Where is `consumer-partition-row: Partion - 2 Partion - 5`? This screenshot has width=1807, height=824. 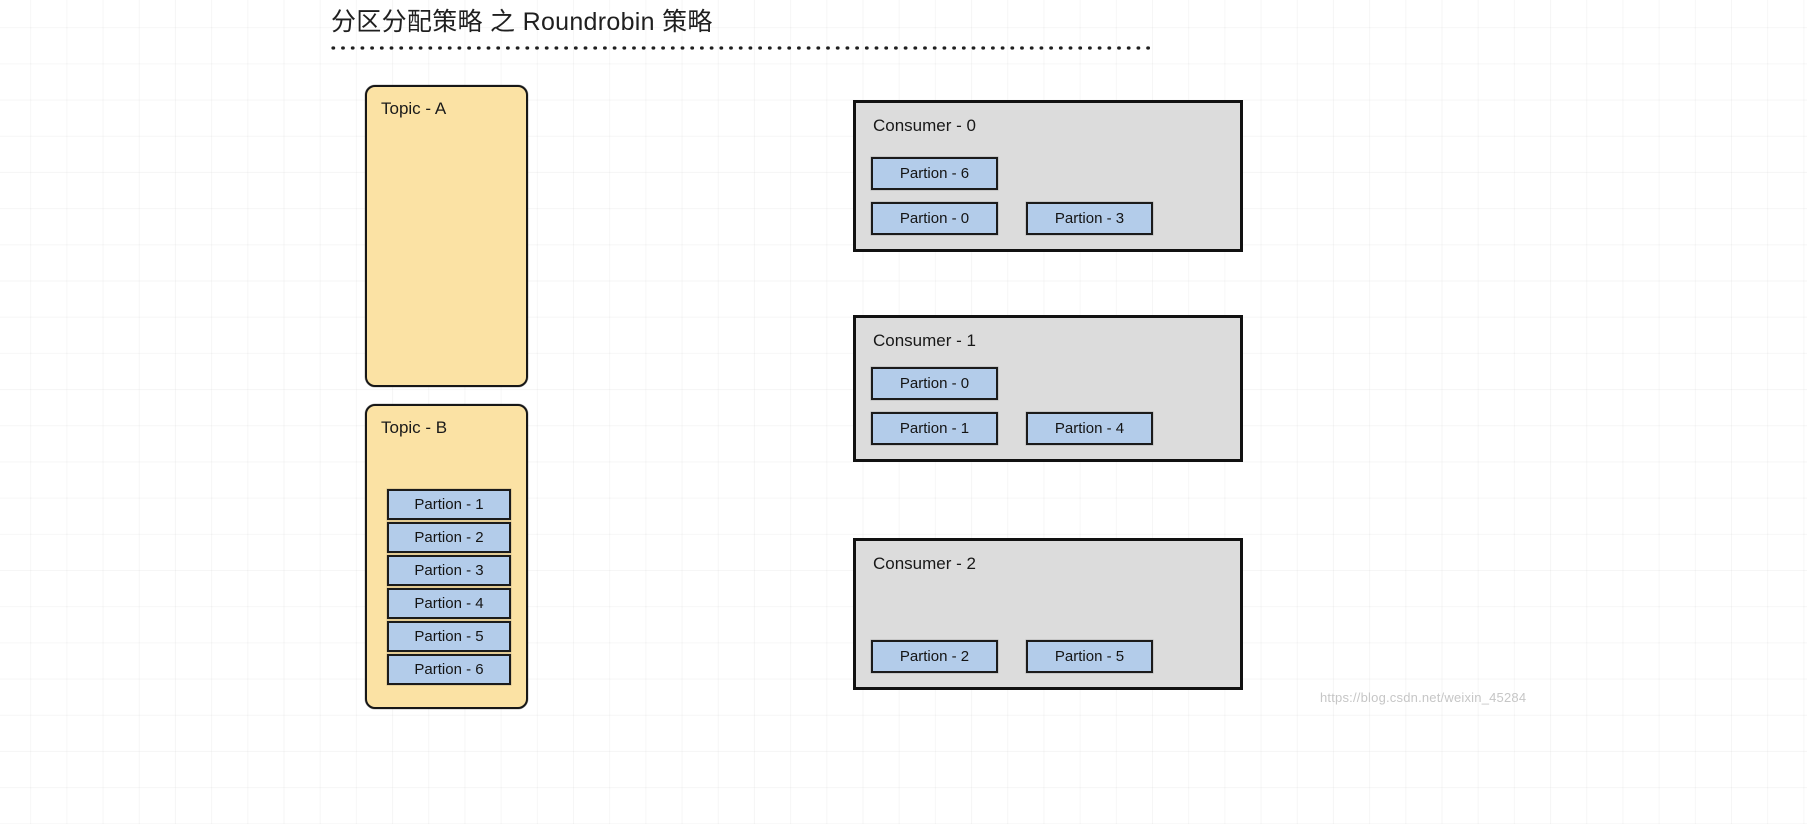 consumer-partition-row: Partion - 2 Partion - 5 is located at coordinates (1048, 656).